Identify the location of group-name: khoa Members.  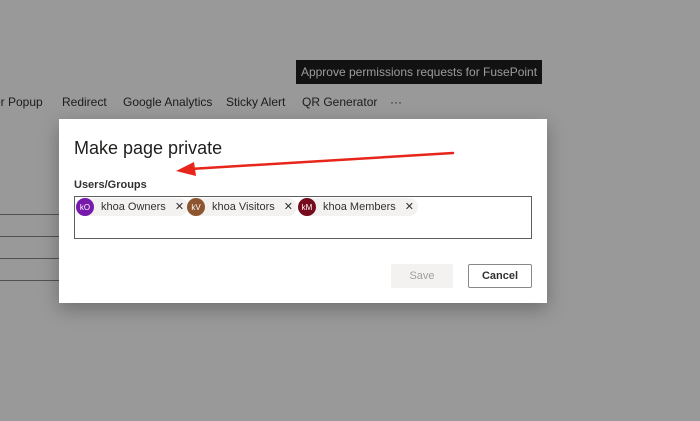
(359, 207).